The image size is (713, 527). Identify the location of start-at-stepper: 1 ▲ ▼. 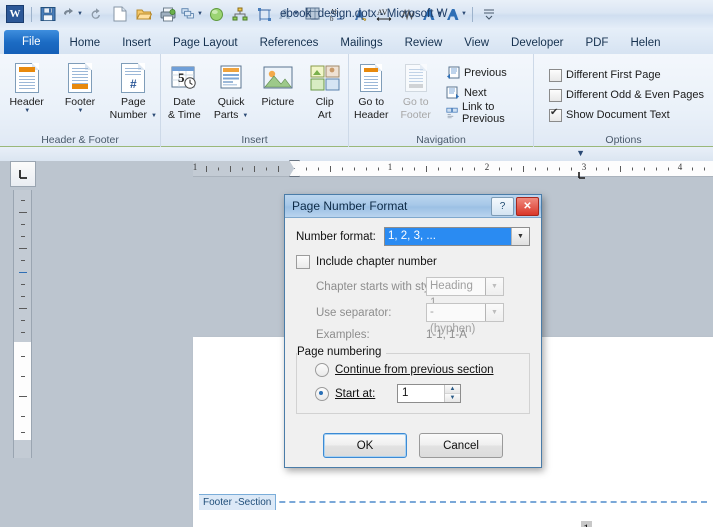
(429, 393).